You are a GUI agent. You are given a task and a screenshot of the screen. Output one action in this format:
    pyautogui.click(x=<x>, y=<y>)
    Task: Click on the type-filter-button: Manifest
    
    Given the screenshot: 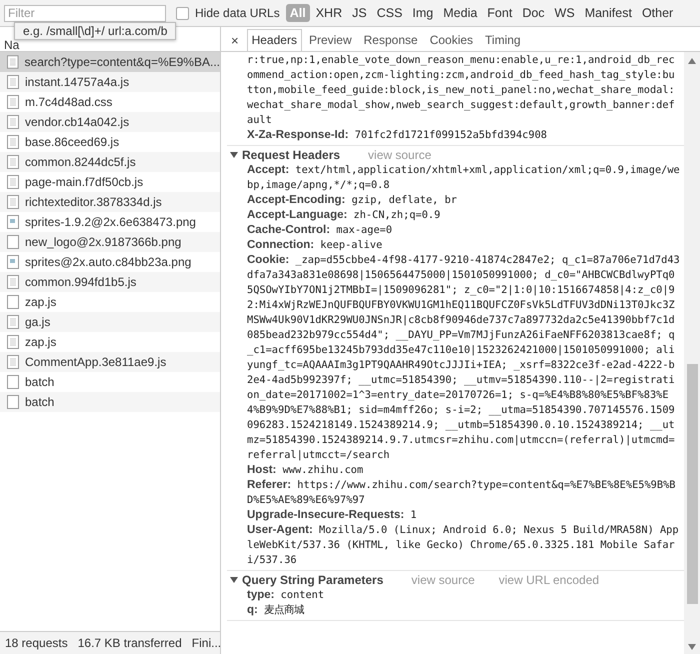 What is the action you would take?
    pyautogui.click(x=608, y=13)
    